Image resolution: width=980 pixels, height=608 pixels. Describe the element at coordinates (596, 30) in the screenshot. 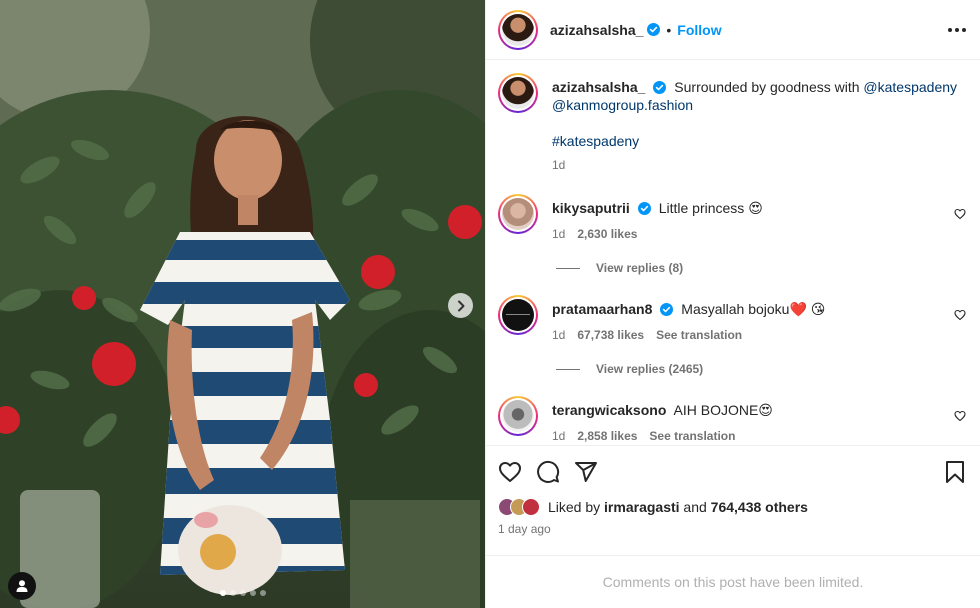

I see `author-username: azizahsalsha_` at that location.